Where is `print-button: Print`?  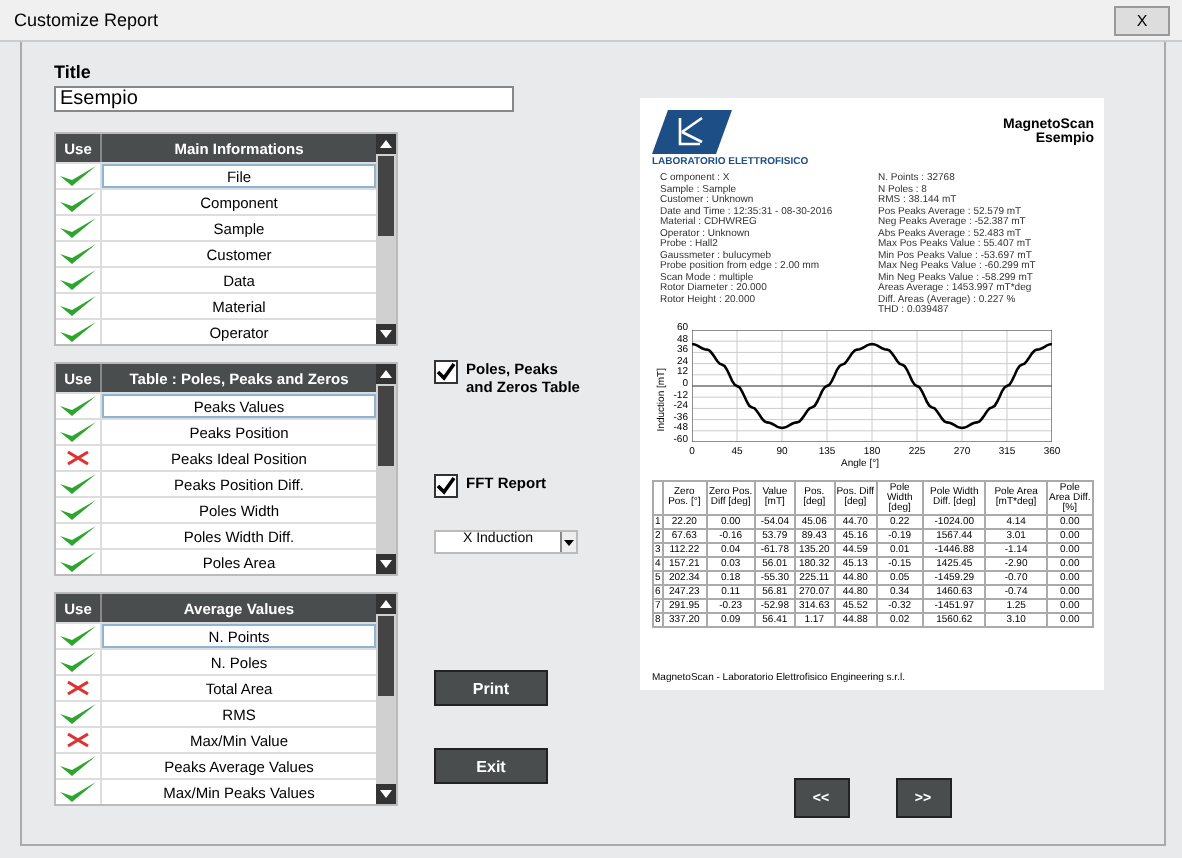
print-button: Print is located at coordinates (491, 688).